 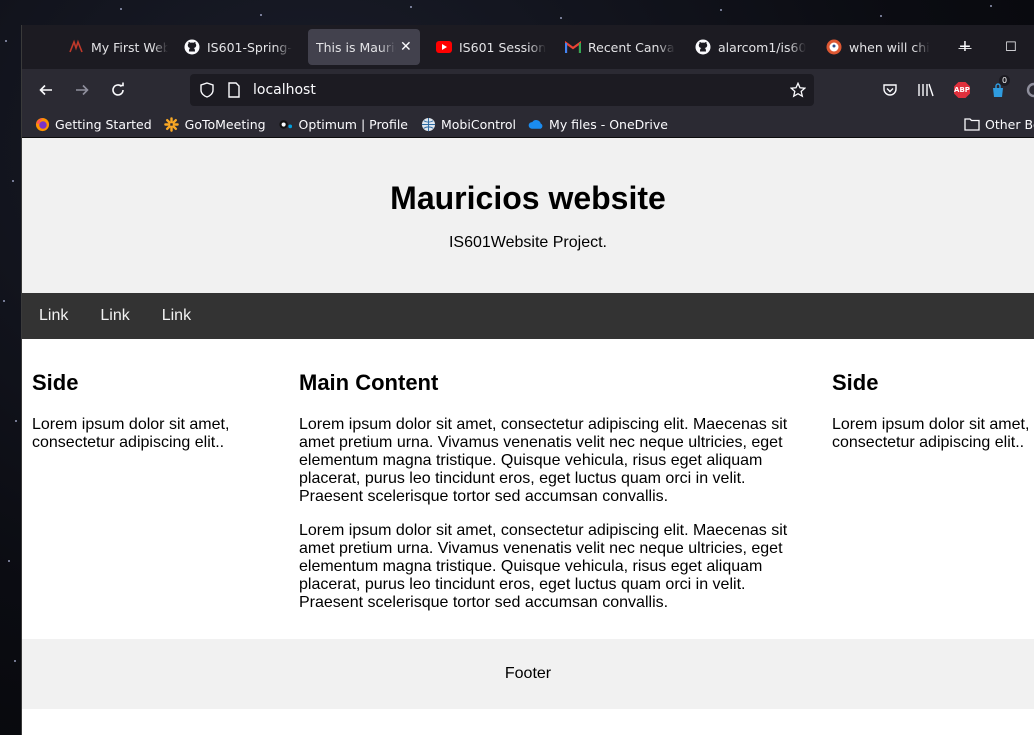 What do you see at coordinates (55, 382) in the screenshot?
I see `left-column-heading: Side` at bounding box center [55, 382].